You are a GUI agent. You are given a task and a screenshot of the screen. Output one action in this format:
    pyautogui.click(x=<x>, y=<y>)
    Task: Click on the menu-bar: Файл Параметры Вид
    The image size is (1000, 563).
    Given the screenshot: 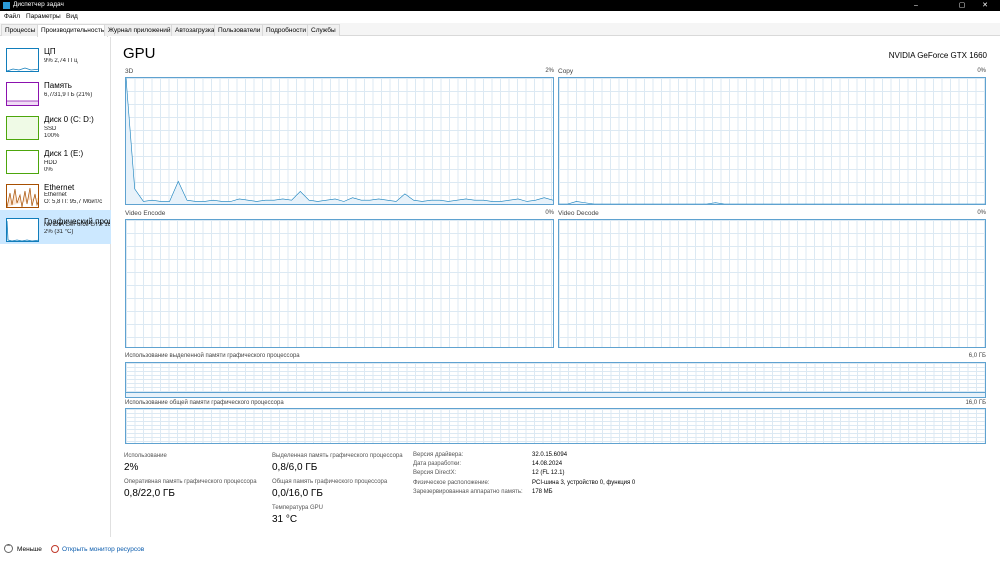 What is the action you would take?
    pyautogui.click(x=500, y=17)
    